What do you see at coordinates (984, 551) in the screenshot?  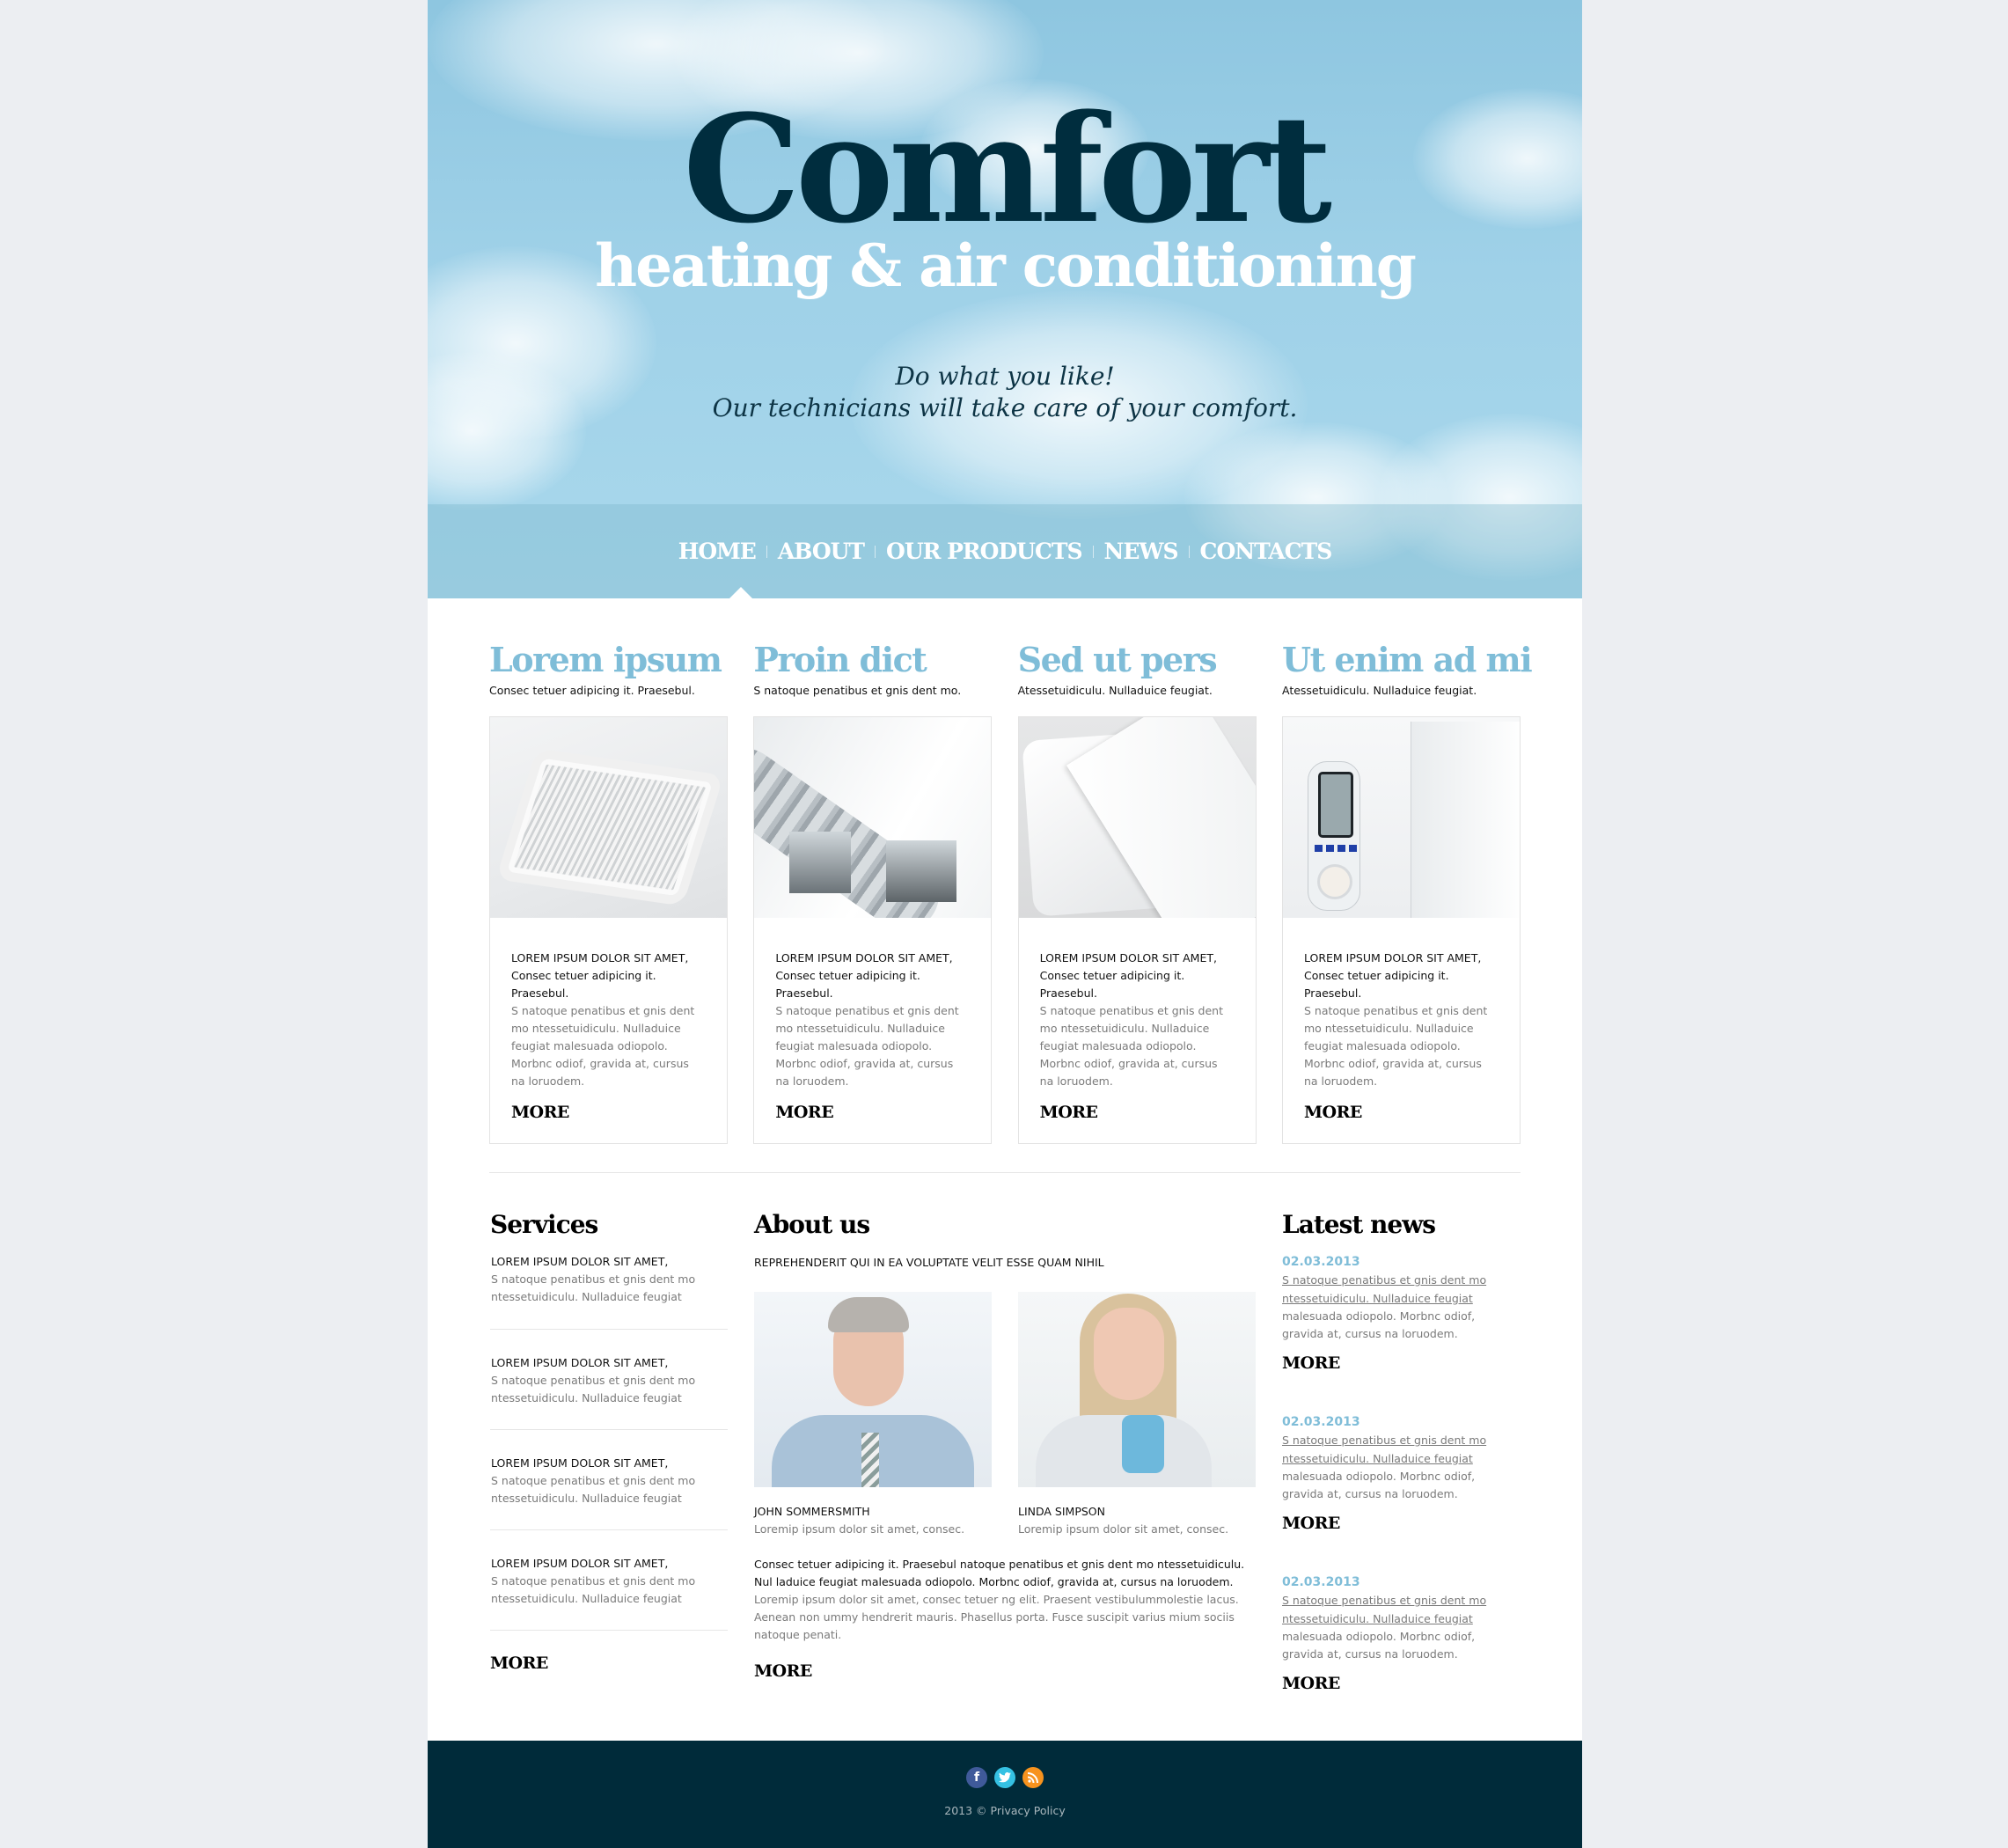 I see `nav-our-products: OUR PRODUCTS` at bounding box center [984, 551].